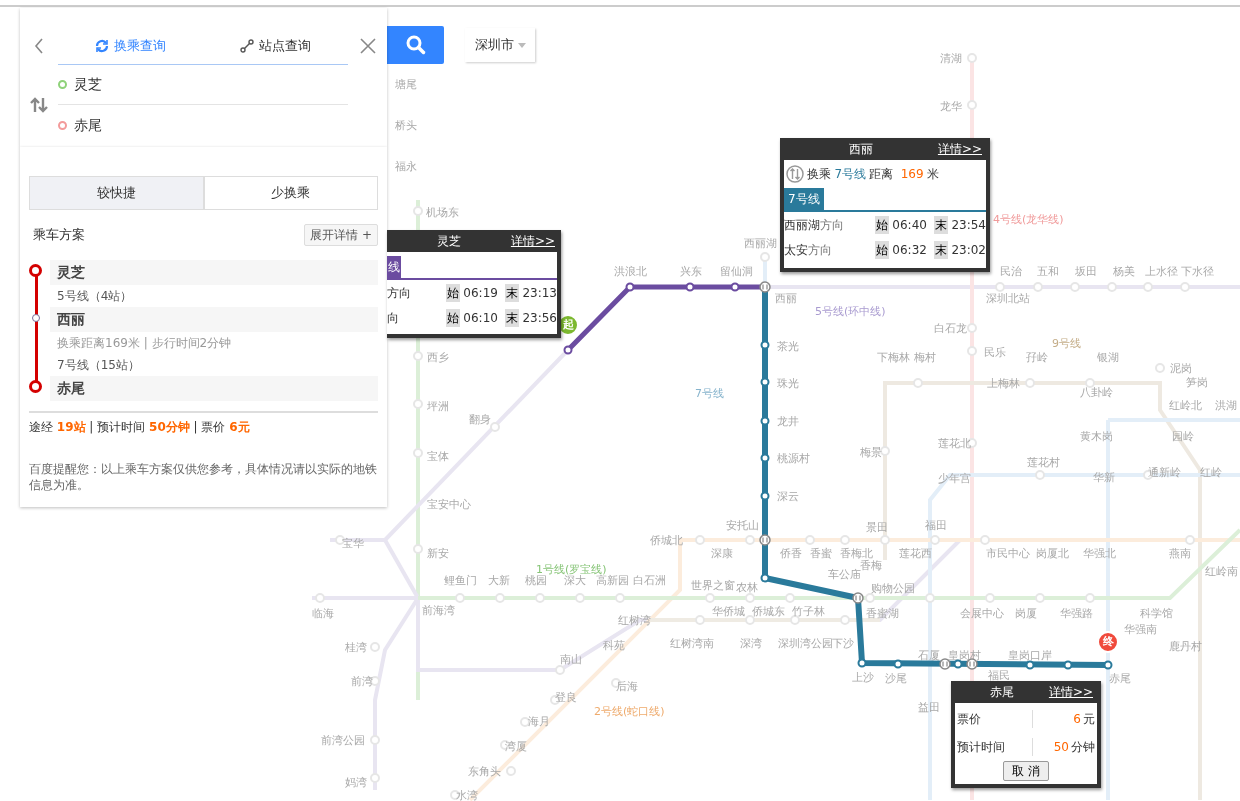 Image resolution: width=1240 pixels, height=801 pixels. What do you see at coordinates (484, 771) in the screenshot?
I see `station-label: 东角头` at bounding box center [484, 771].